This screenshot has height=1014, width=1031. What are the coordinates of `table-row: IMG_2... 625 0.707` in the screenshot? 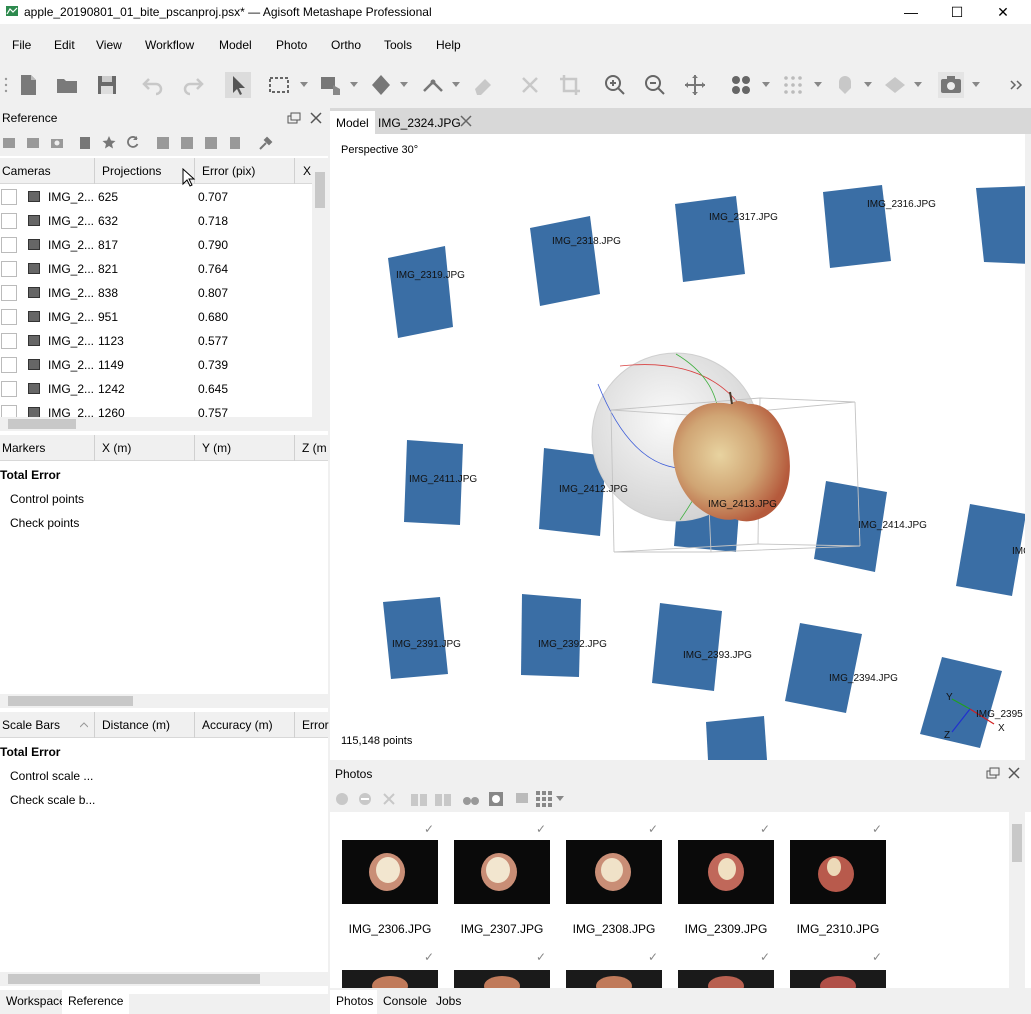 It's located at (156, 197).